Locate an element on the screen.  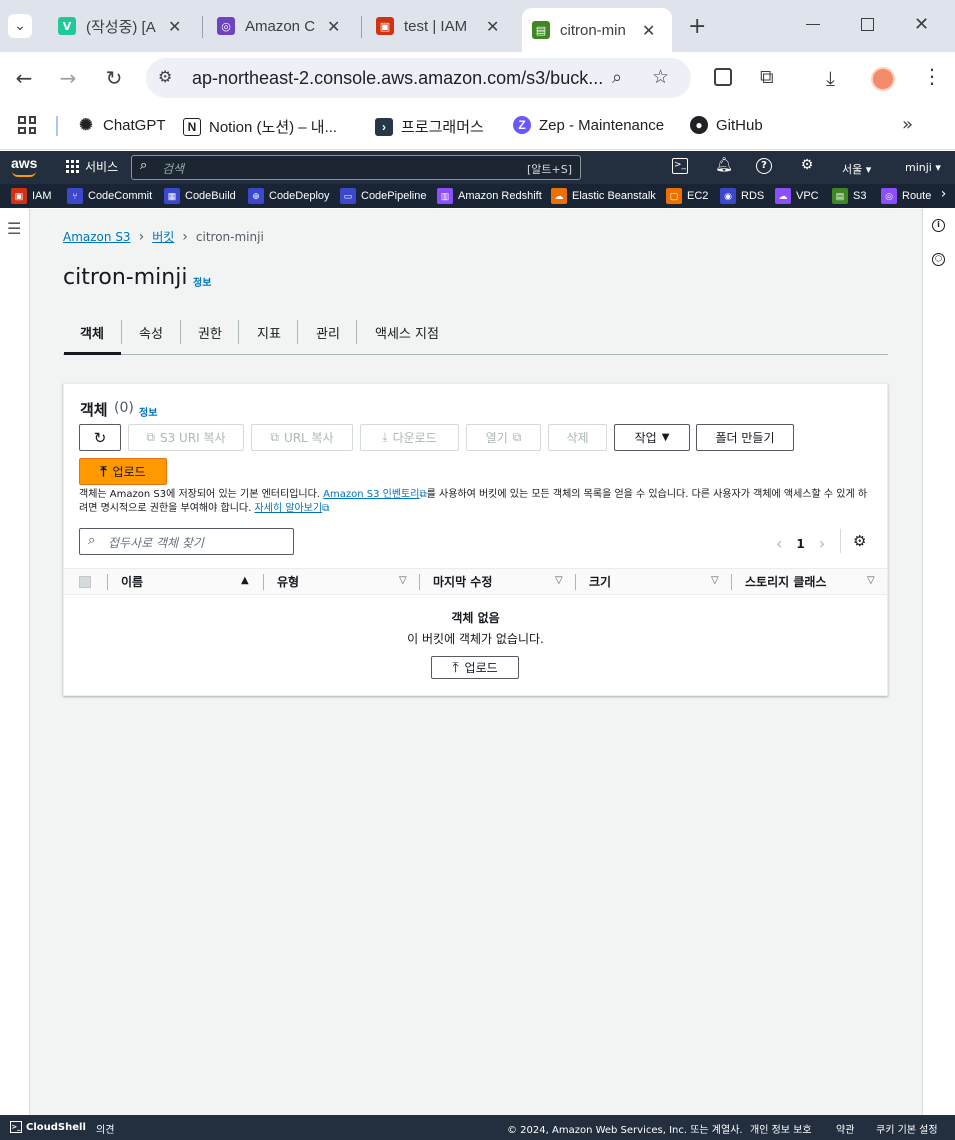
actions-dropdown: 작업 ▼ is located at coordinates (652, 437).